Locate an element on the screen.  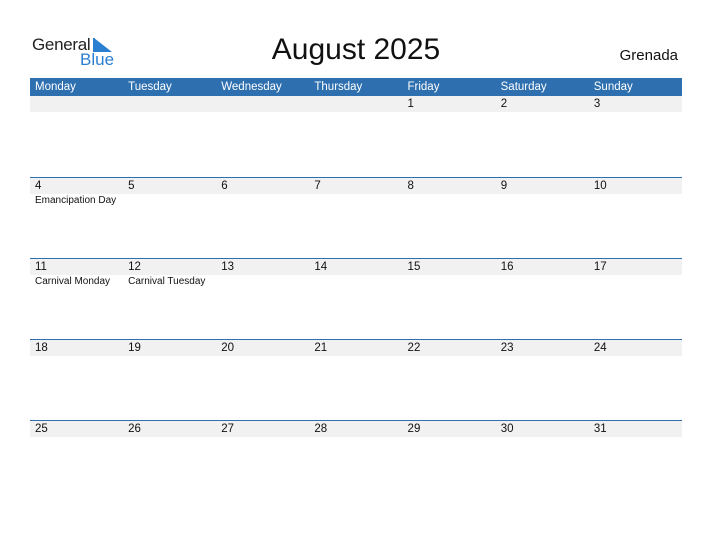
day-cell: 13 is located at coordinates (262, 299).